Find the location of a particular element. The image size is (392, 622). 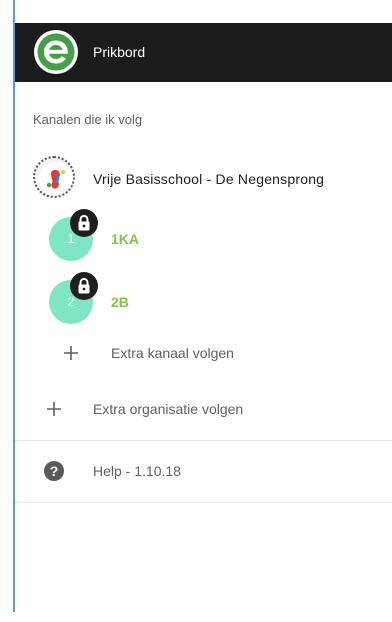

channel-item-2b: 2 2B is located at coordinates (203, 301).